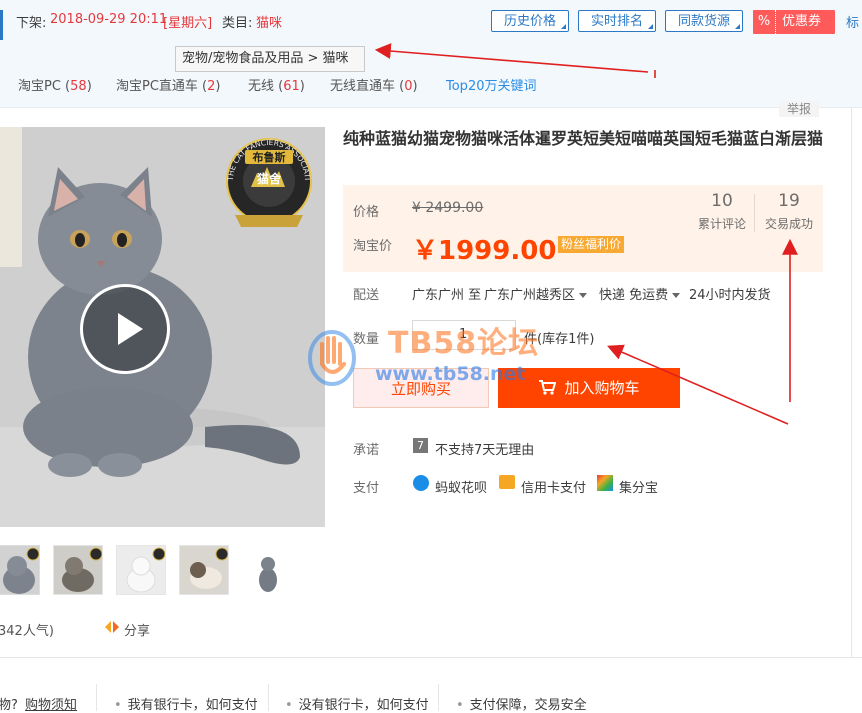 The image size is (862, 713). I want to click on current-price: ￥1999.00, so click(484, 251).